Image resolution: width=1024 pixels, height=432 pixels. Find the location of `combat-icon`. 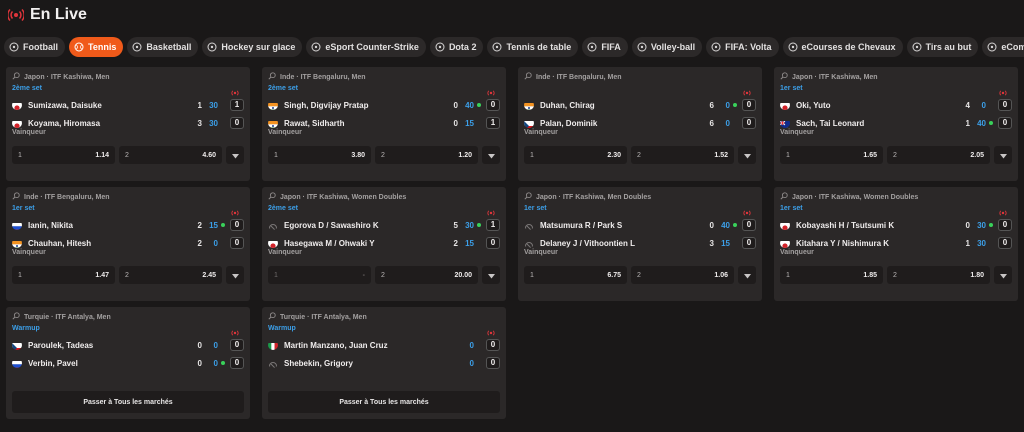

combat-icon is located at coordinates (992, 47).